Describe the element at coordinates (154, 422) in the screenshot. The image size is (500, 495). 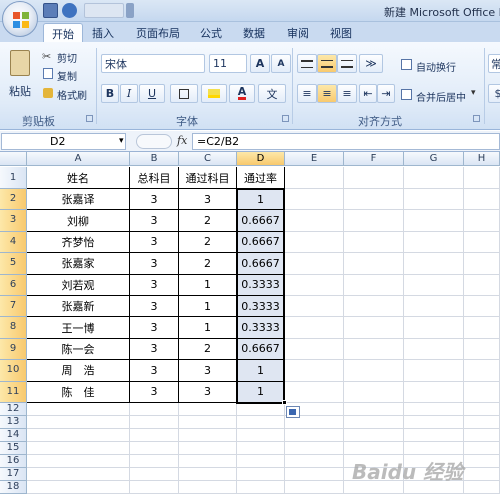
I see `cell-B13` at that location.